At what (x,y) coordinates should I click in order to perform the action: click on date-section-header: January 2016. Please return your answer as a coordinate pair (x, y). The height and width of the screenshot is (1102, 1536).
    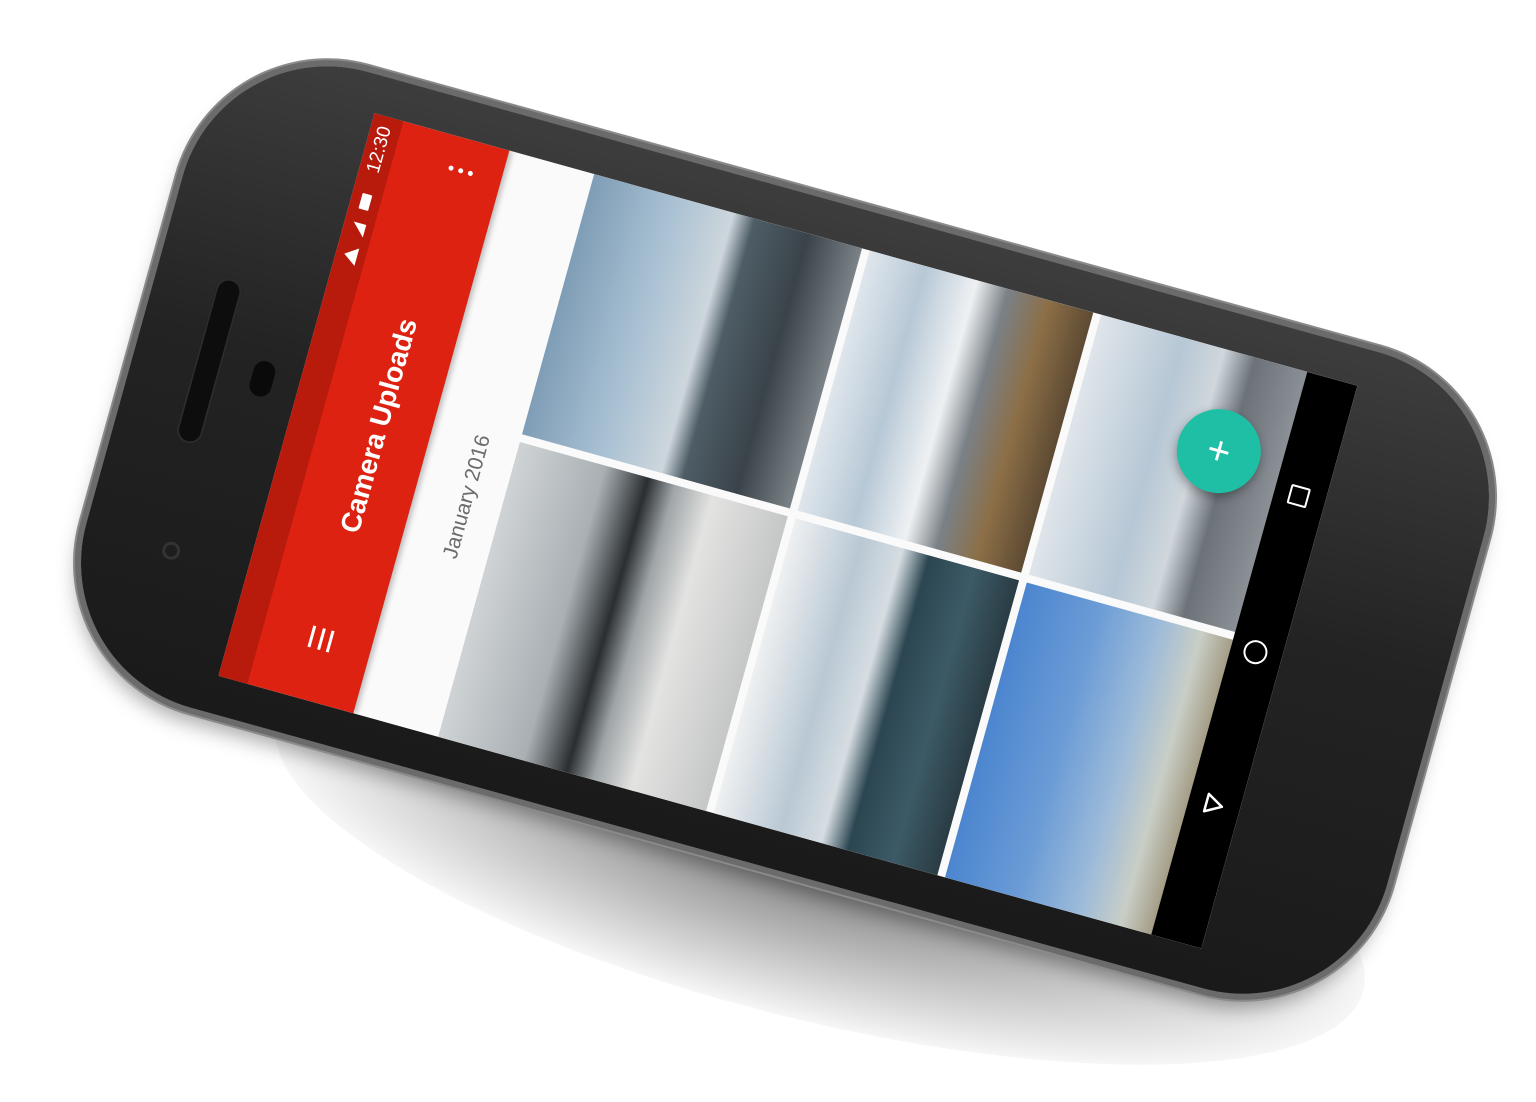
    Looking at the image, I should click on (466, 497).